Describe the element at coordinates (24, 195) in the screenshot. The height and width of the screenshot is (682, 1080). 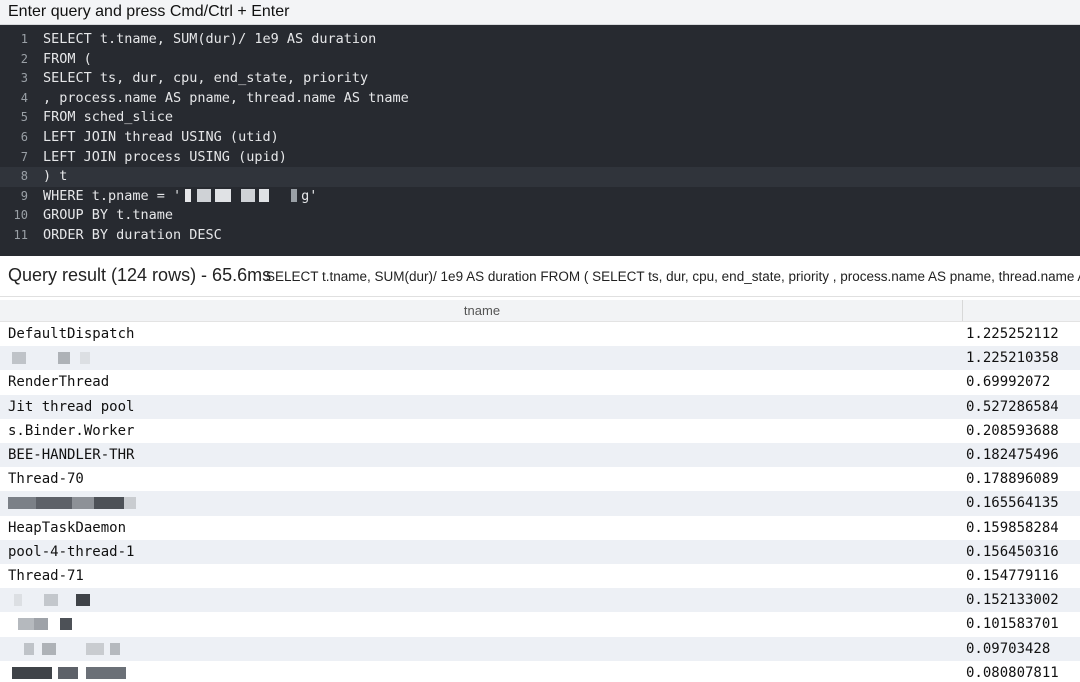
I see `line-number: 9` at that location.